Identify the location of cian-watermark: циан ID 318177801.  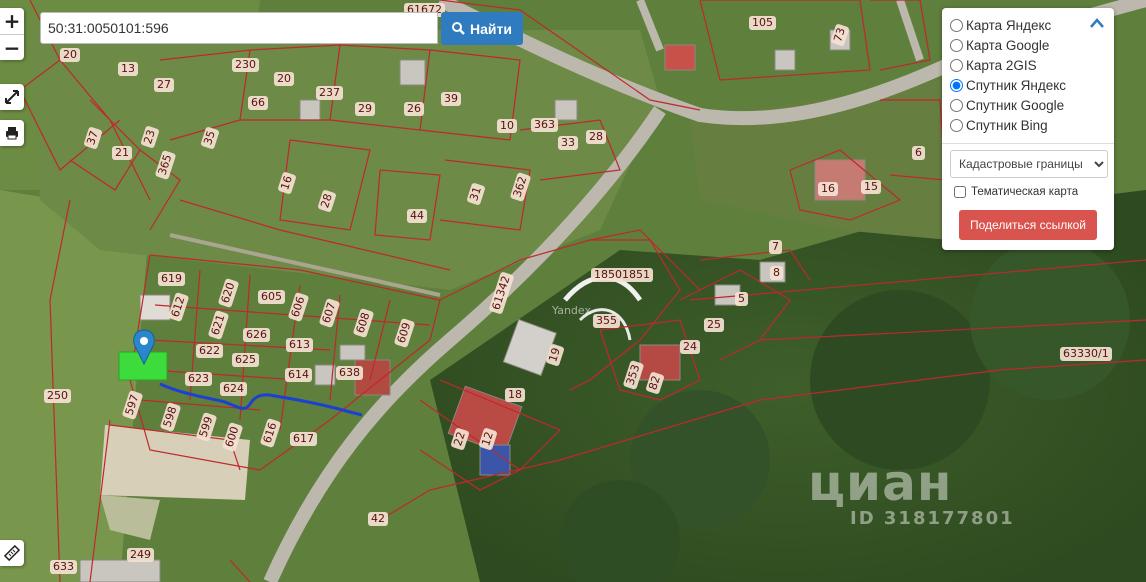
(911, 491).